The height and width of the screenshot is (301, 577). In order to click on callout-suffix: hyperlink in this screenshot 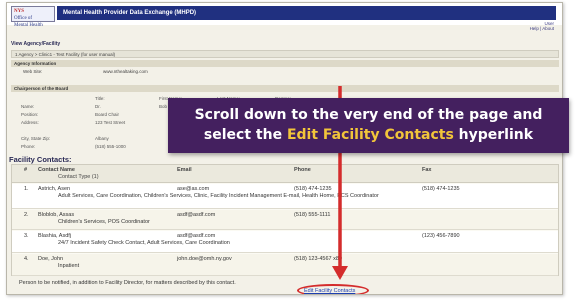, I will do `click(493, 135)`.